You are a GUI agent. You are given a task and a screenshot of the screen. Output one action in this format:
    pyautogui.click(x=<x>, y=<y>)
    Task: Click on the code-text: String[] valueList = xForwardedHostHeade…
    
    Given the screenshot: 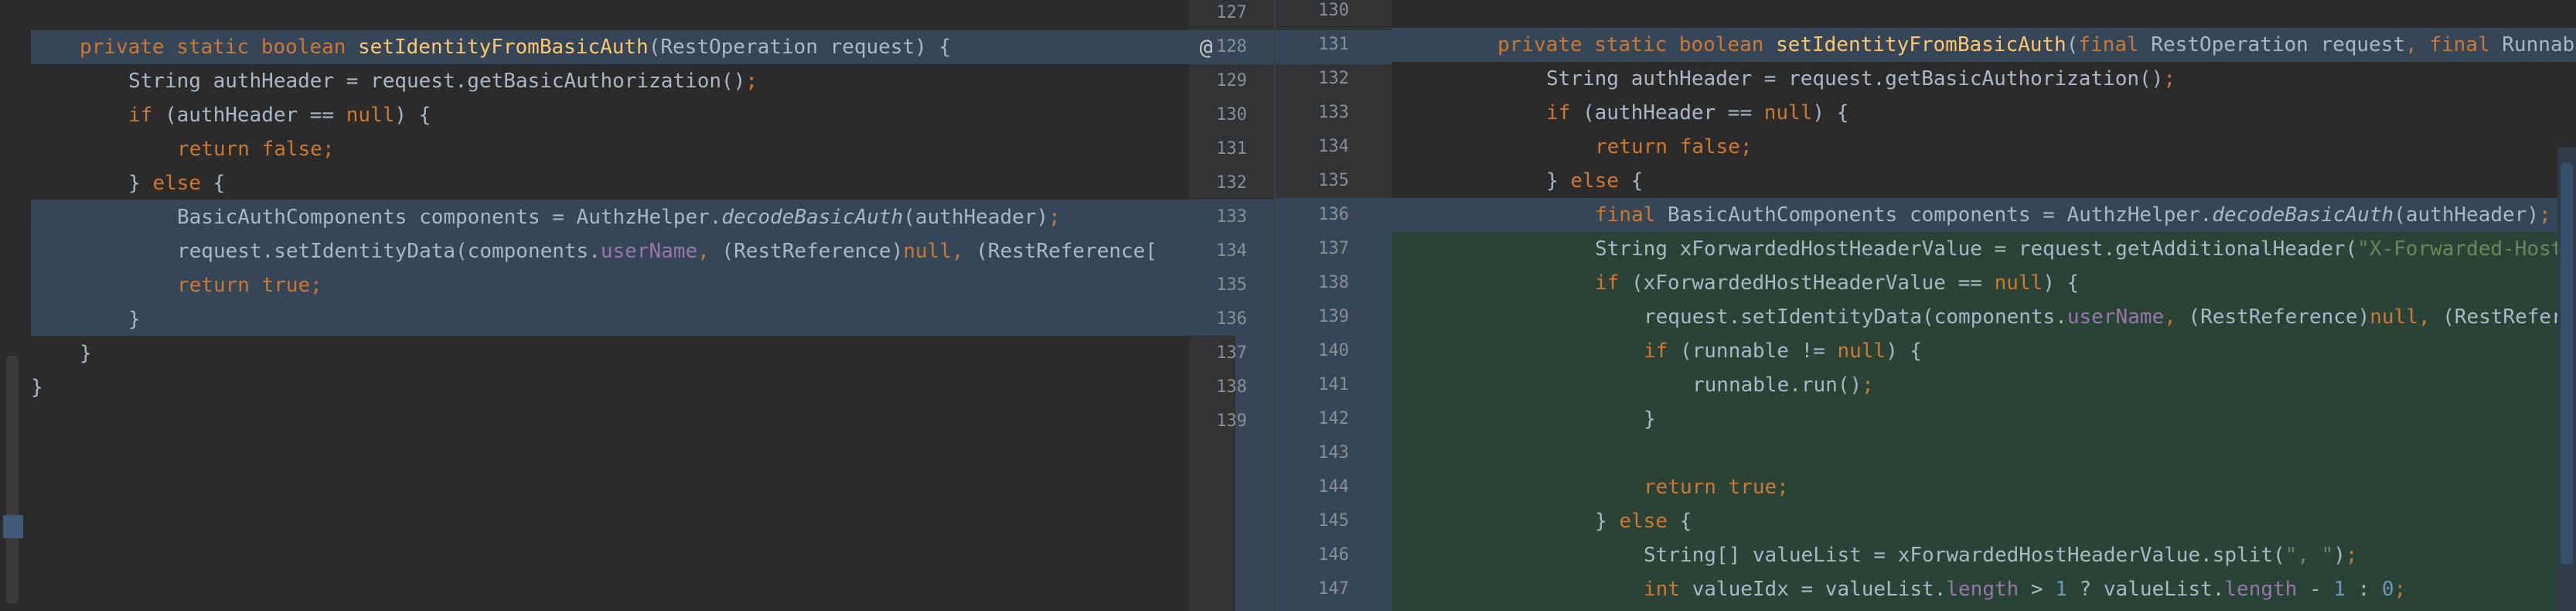 What is the action you would take?
    pyautogui.click(x=1904, y=555)
    